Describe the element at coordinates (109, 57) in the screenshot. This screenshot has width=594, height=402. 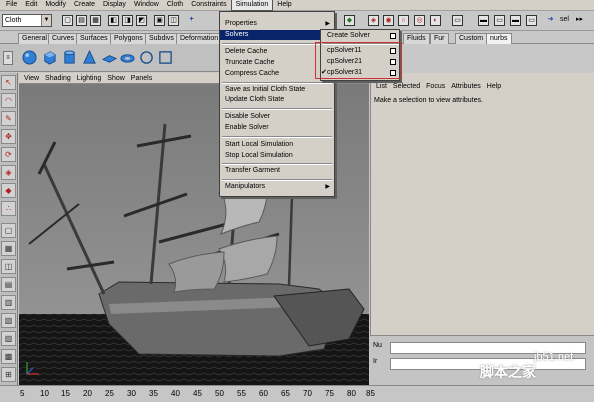
I see `plane-icon` at that location.